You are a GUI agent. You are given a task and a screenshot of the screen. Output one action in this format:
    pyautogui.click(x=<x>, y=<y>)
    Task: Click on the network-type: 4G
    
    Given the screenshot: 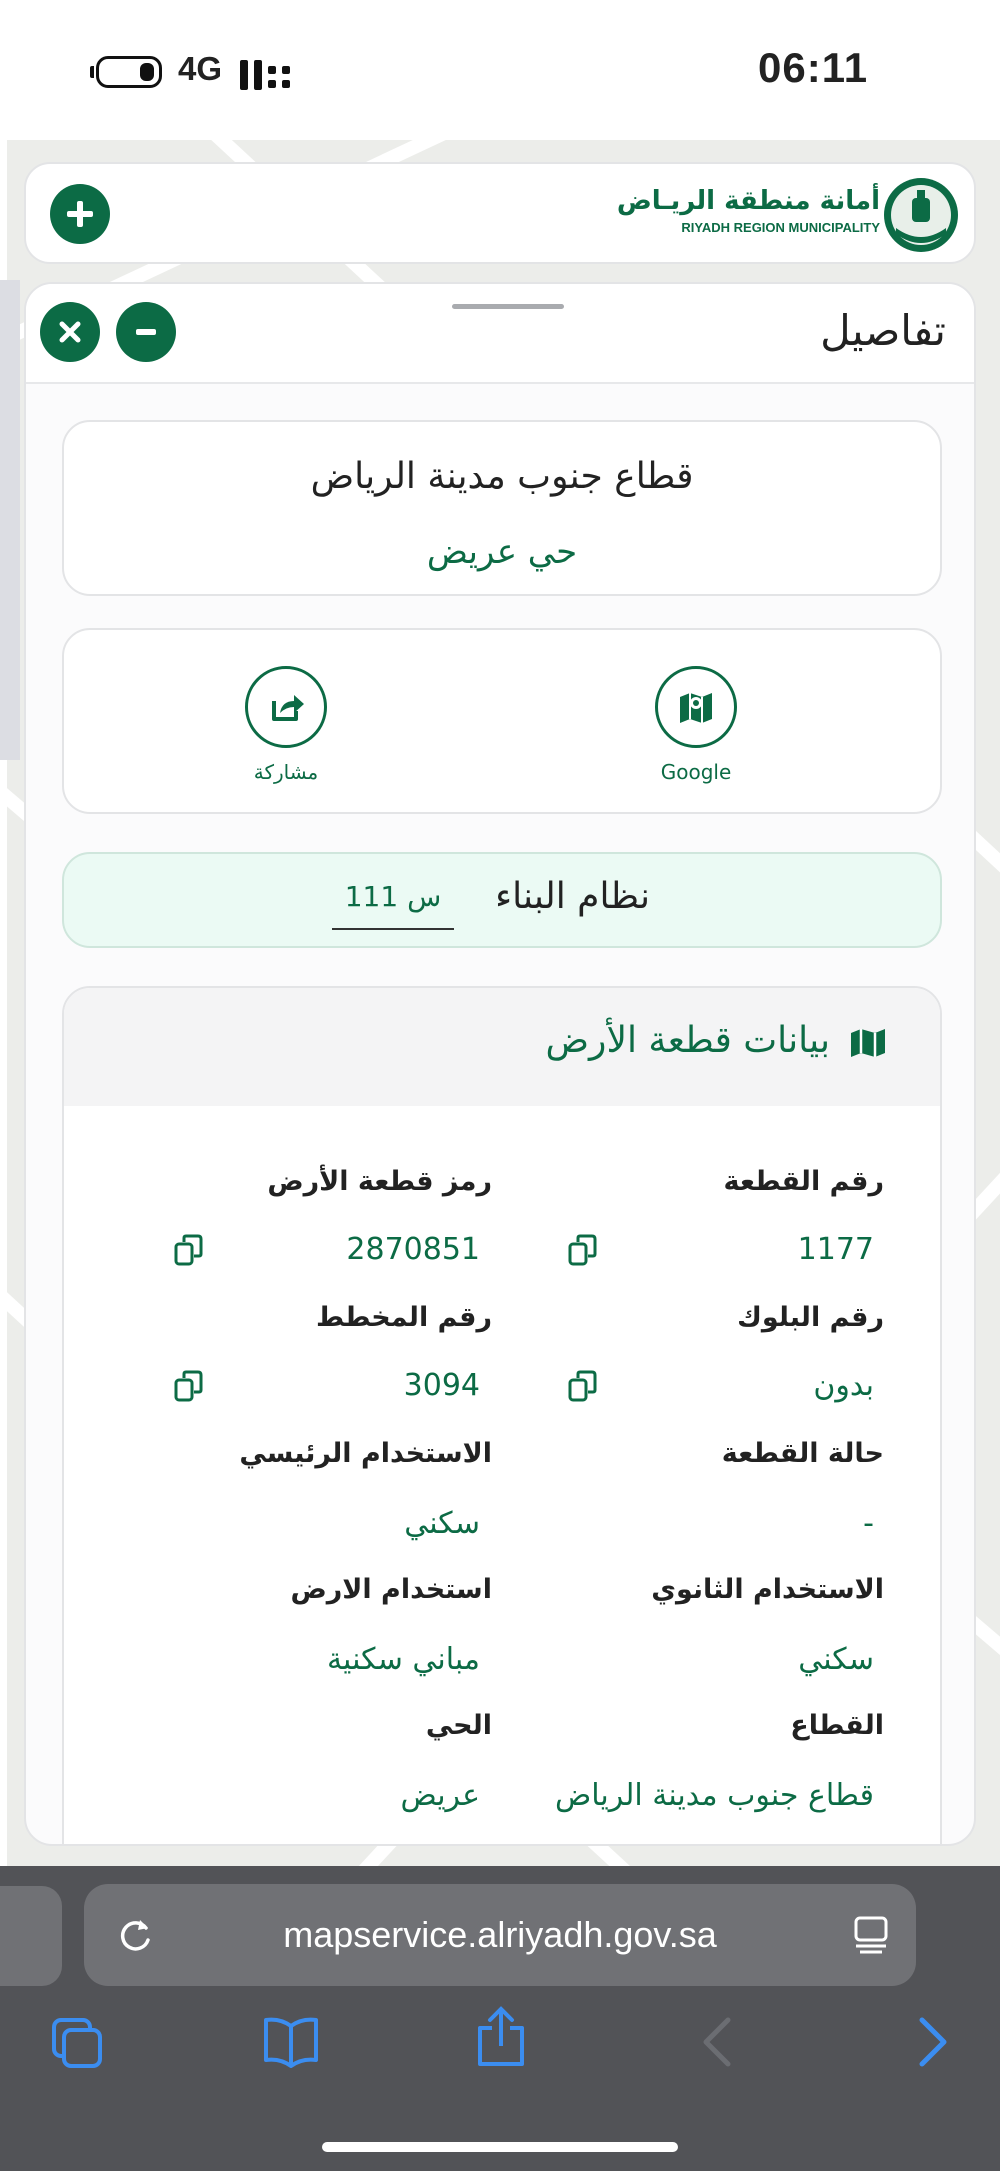 What is the action you would take?
    pyautogui.click(x=200, y=68)
    